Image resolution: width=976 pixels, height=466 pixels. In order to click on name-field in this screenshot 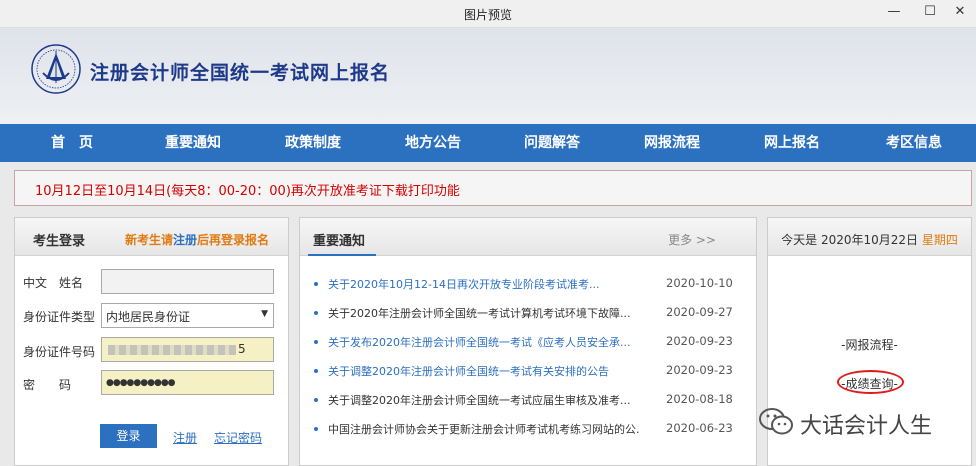, I will do `click(187, 281)`.